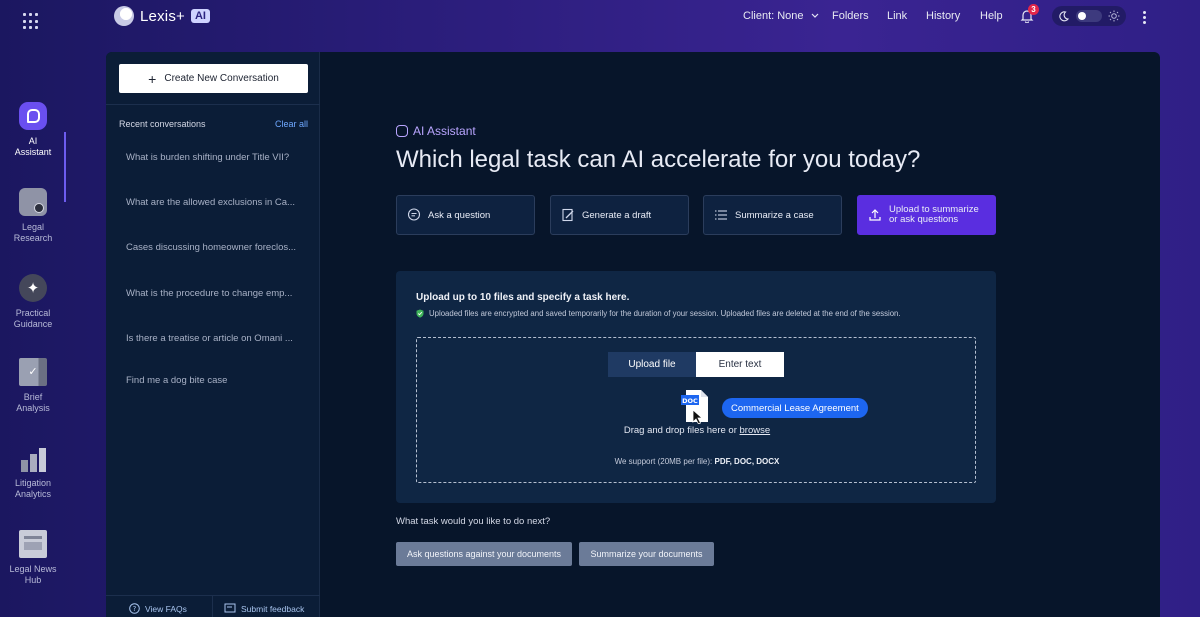 The width and height of the screenshot is (1200, 617). I want to click on rail-item-ai-assistant: AI Assistant, so click(33, 130).